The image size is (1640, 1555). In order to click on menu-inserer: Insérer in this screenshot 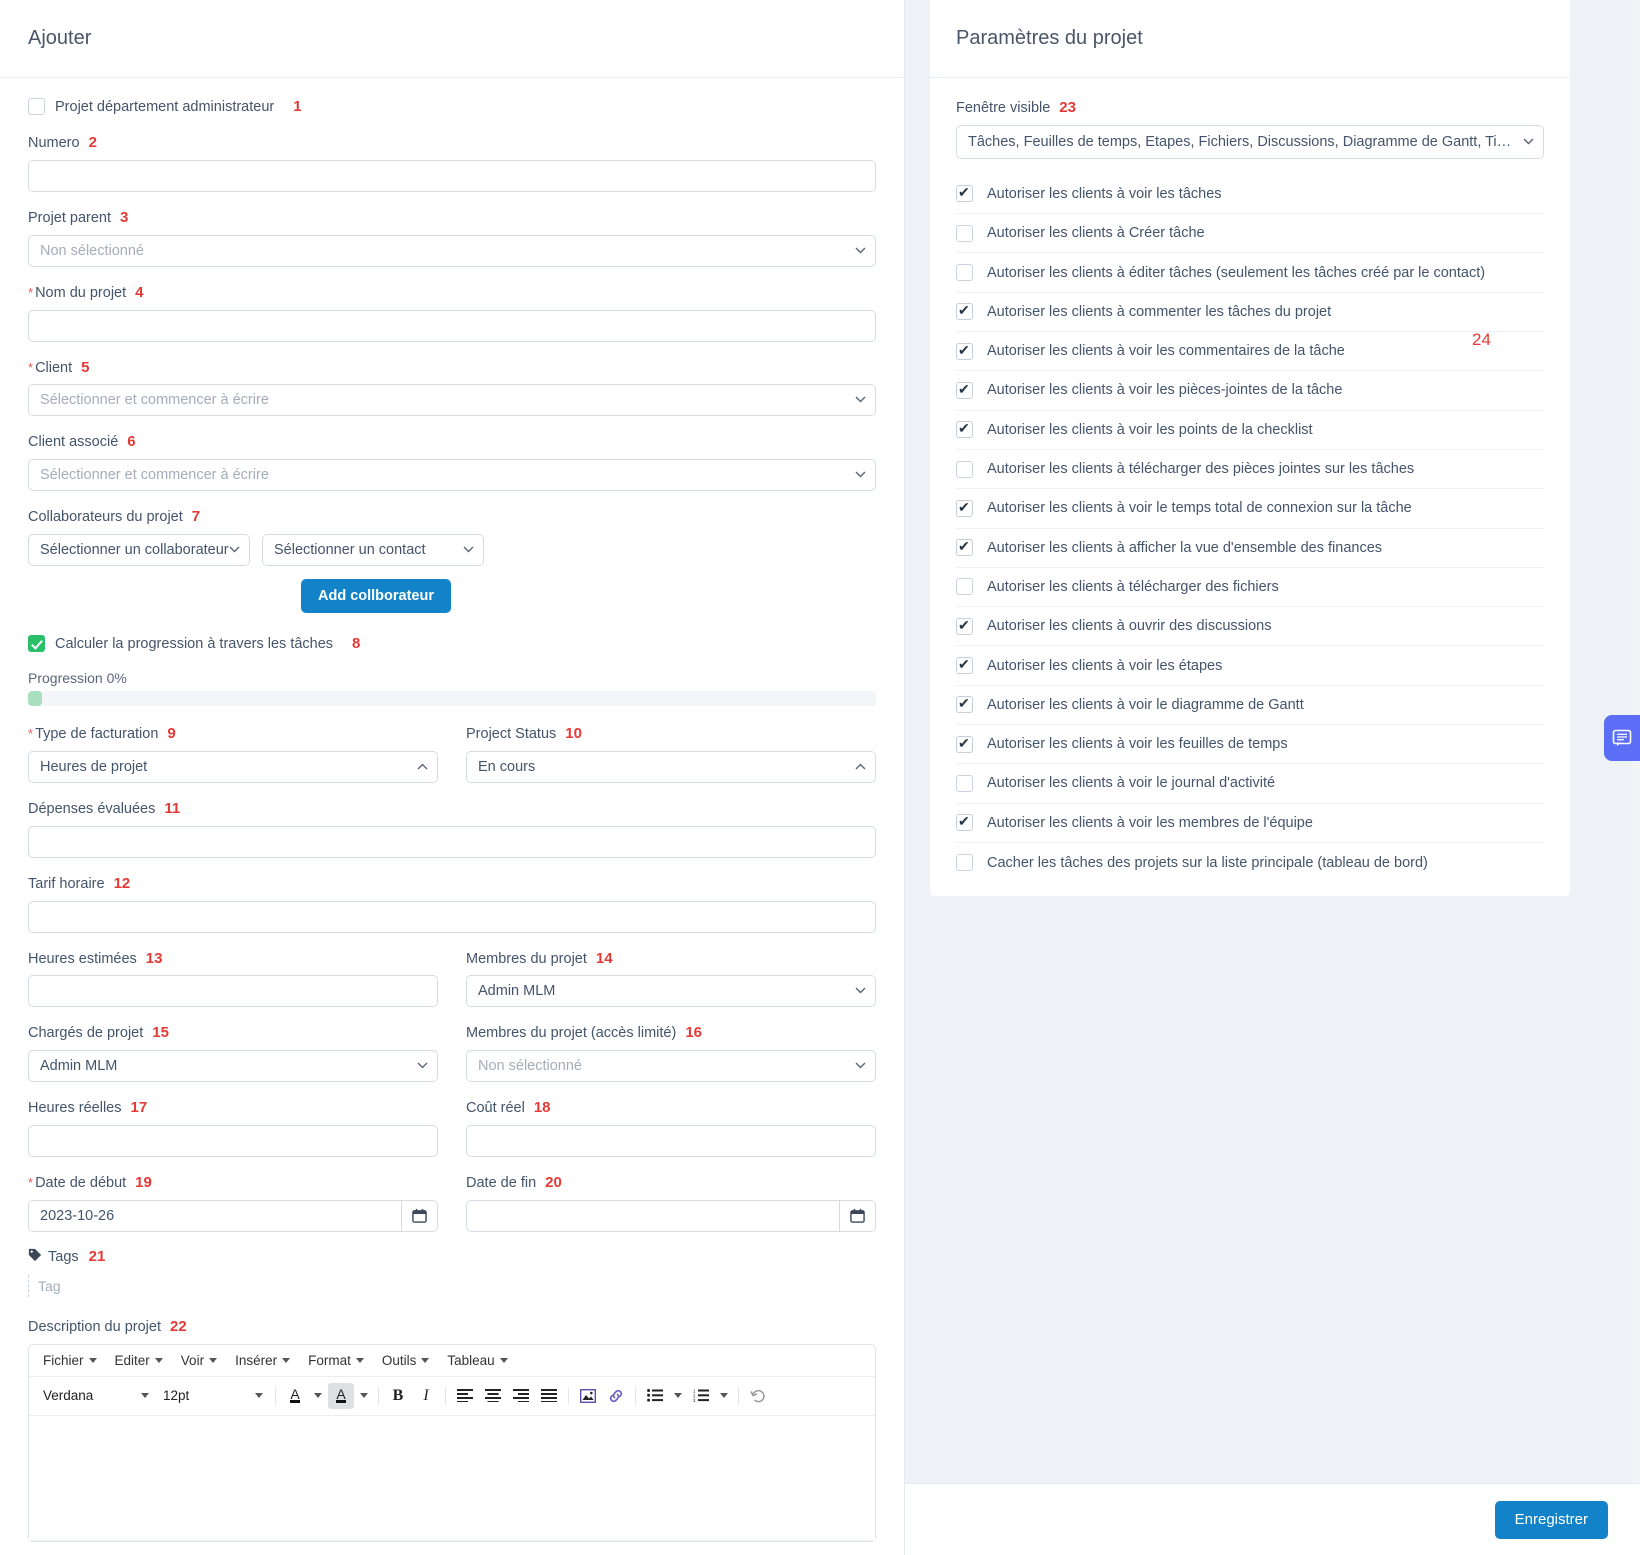, I will do `click(262, 1360)`.